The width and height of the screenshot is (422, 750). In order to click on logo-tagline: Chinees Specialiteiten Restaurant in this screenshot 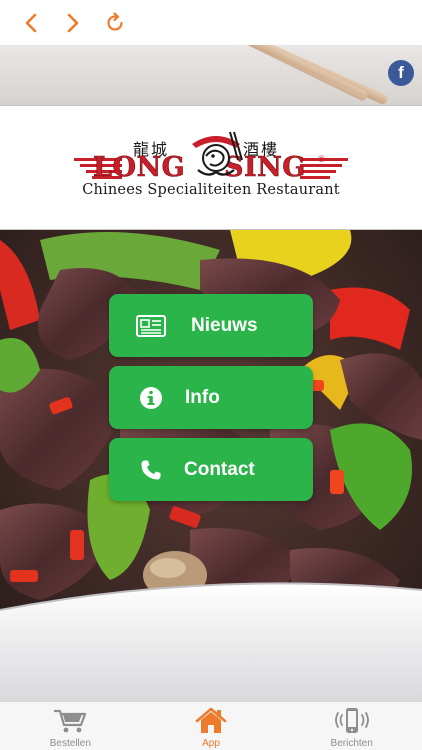, I will do `click(211, 190)`.